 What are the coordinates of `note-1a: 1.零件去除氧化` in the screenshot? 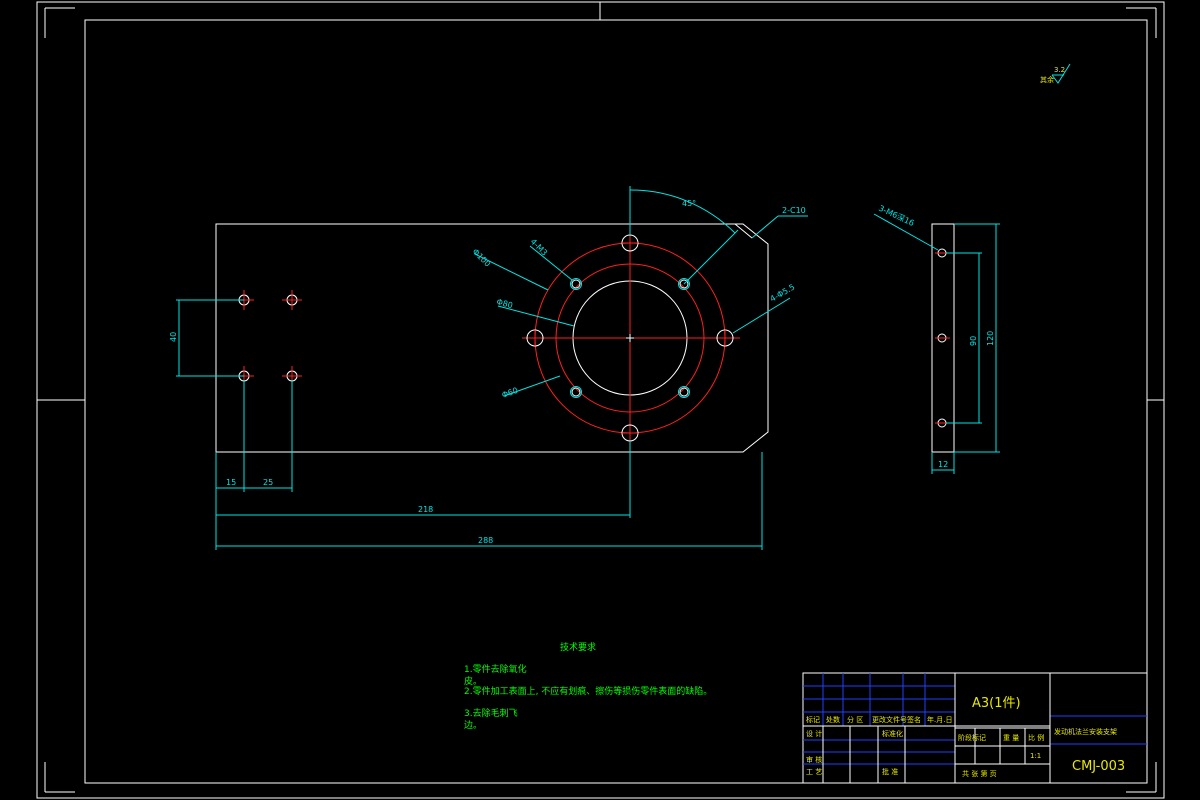 It's located at (495, 669).